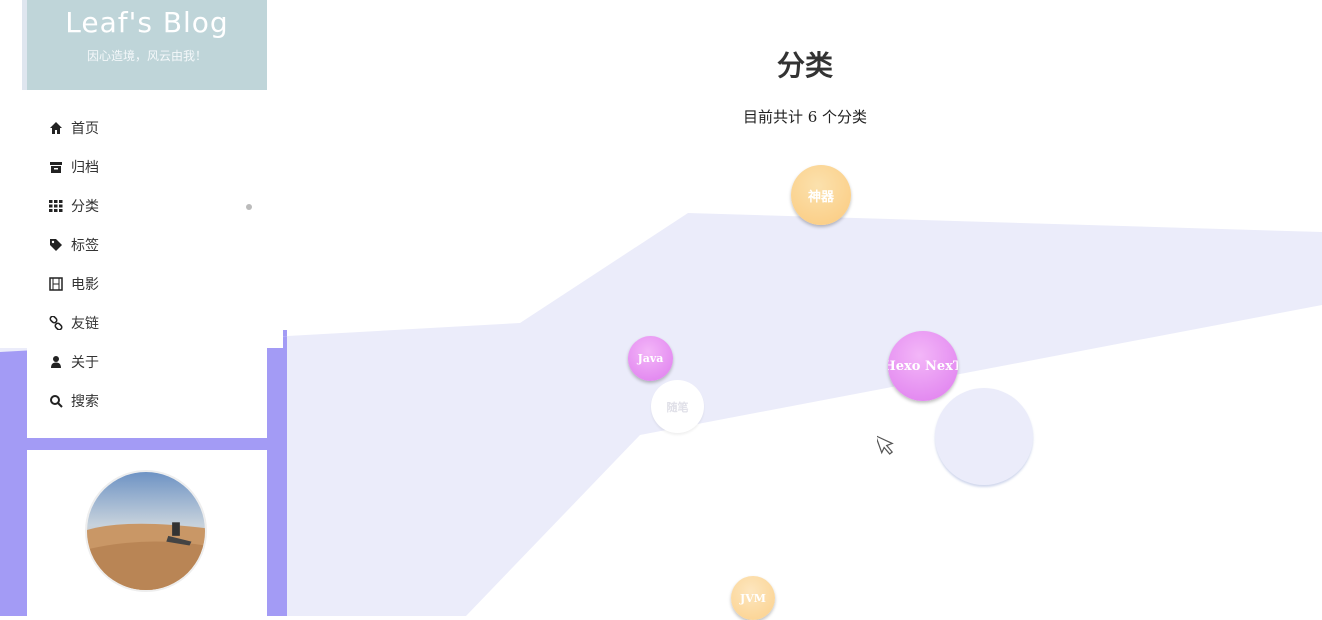 Image resolution: width=1322 pixels, height=620 pixels. I want to click on category-bubble: JVM, so click(753, 598).